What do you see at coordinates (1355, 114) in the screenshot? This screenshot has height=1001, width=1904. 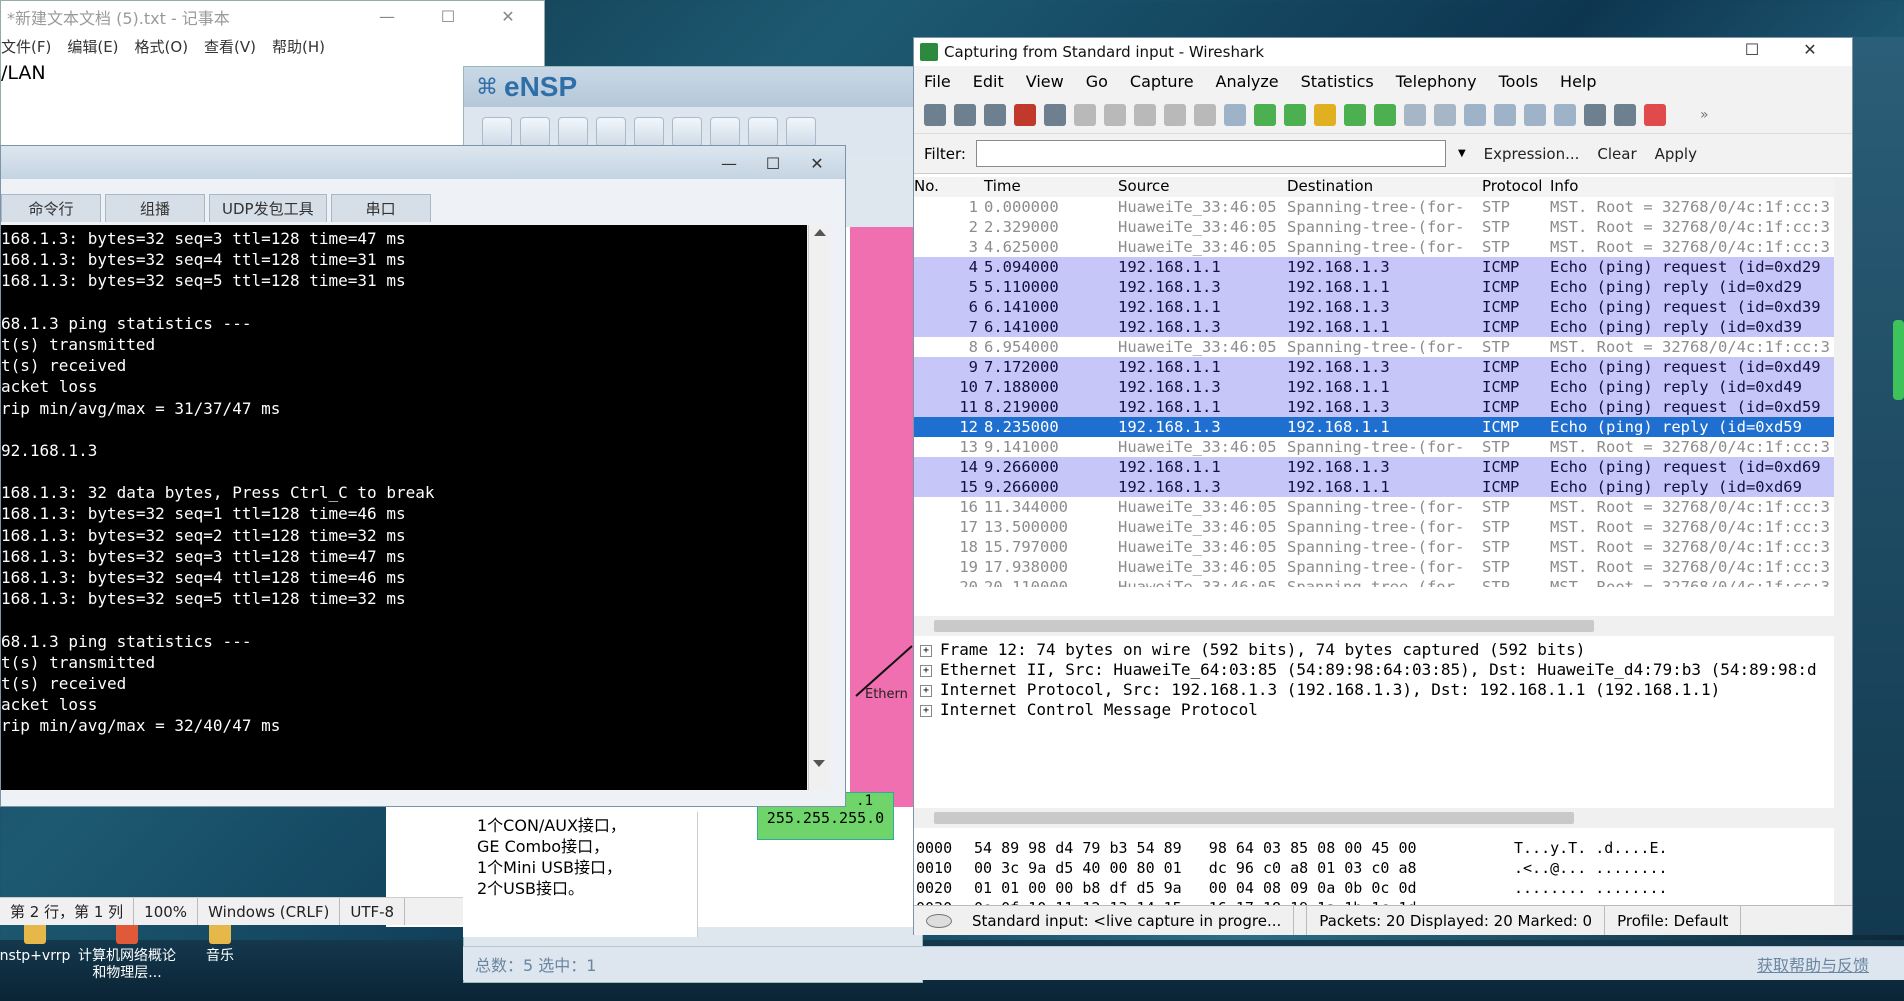 I see `first-packet-icon` at bounding box center [1355, 114].